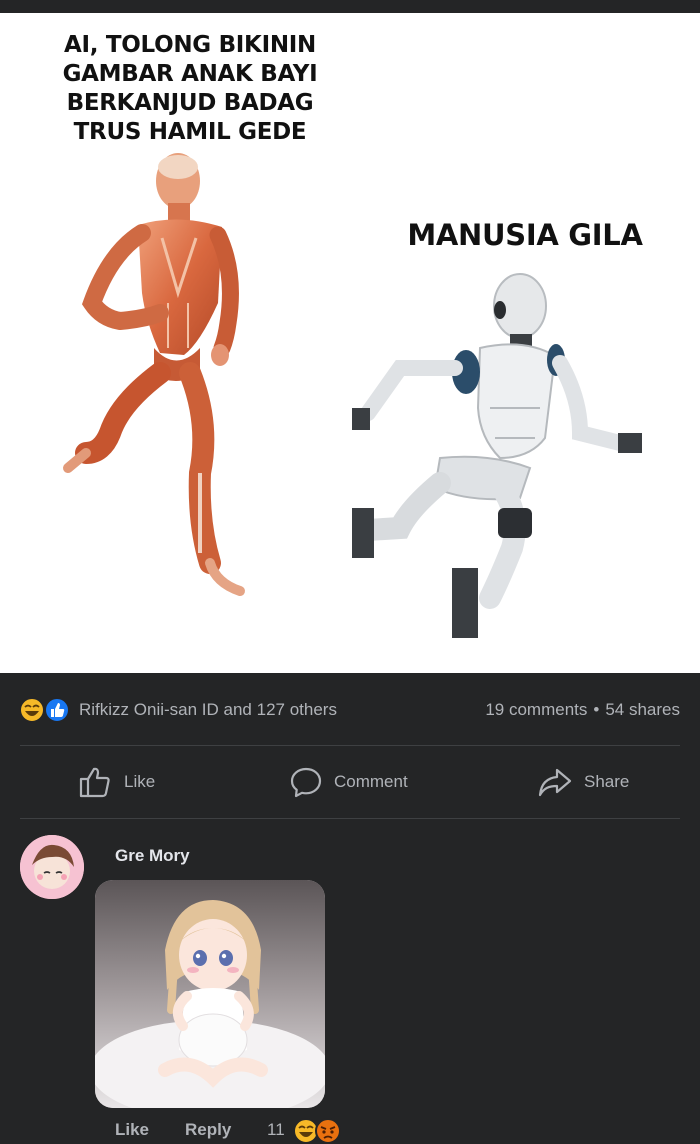  Describe the element at coordinates (190, 45) in the screenshot. I see `caption-line: AI, TOLONG BIKININ` at that location.